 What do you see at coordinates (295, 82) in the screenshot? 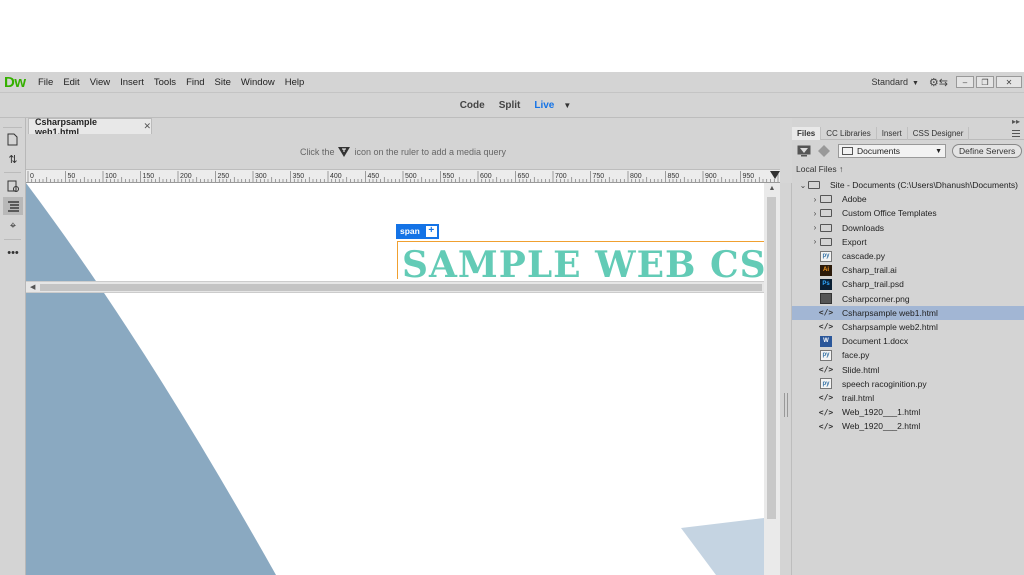
I see `menu-help: Help` at bounding box center [295, 82].